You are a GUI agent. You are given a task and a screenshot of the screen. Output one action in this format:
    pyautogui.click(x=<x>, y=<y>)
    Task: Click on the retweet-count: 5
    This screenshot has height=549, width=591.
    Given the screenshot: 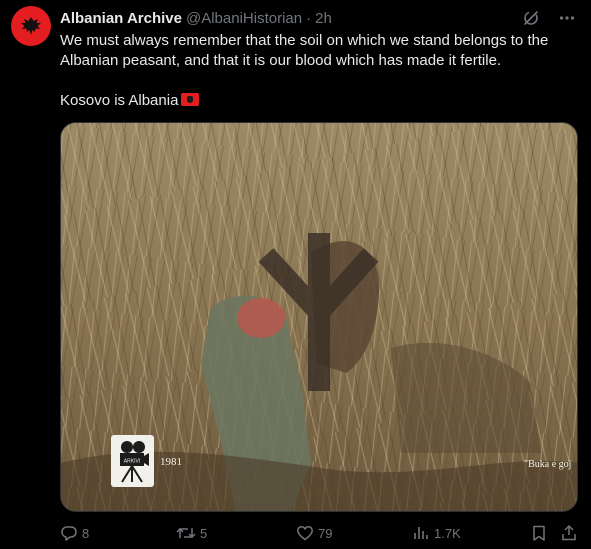 What is the action you would take?
    pyautogui.click(x=204, y=533)
    